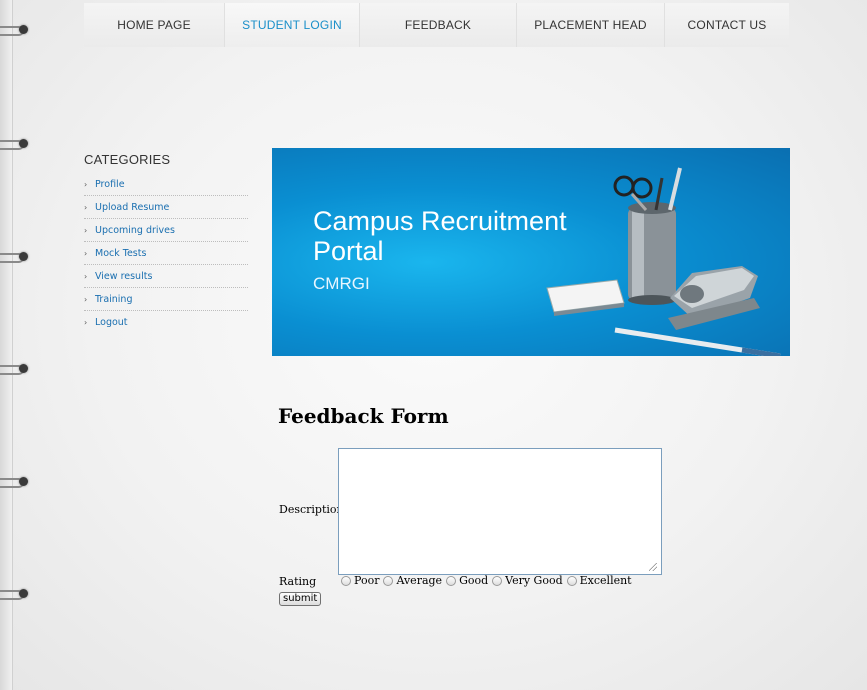 This screenshot has height=690, width=867. I want to click on category-item-profile: › Profile, so click(166, 184).